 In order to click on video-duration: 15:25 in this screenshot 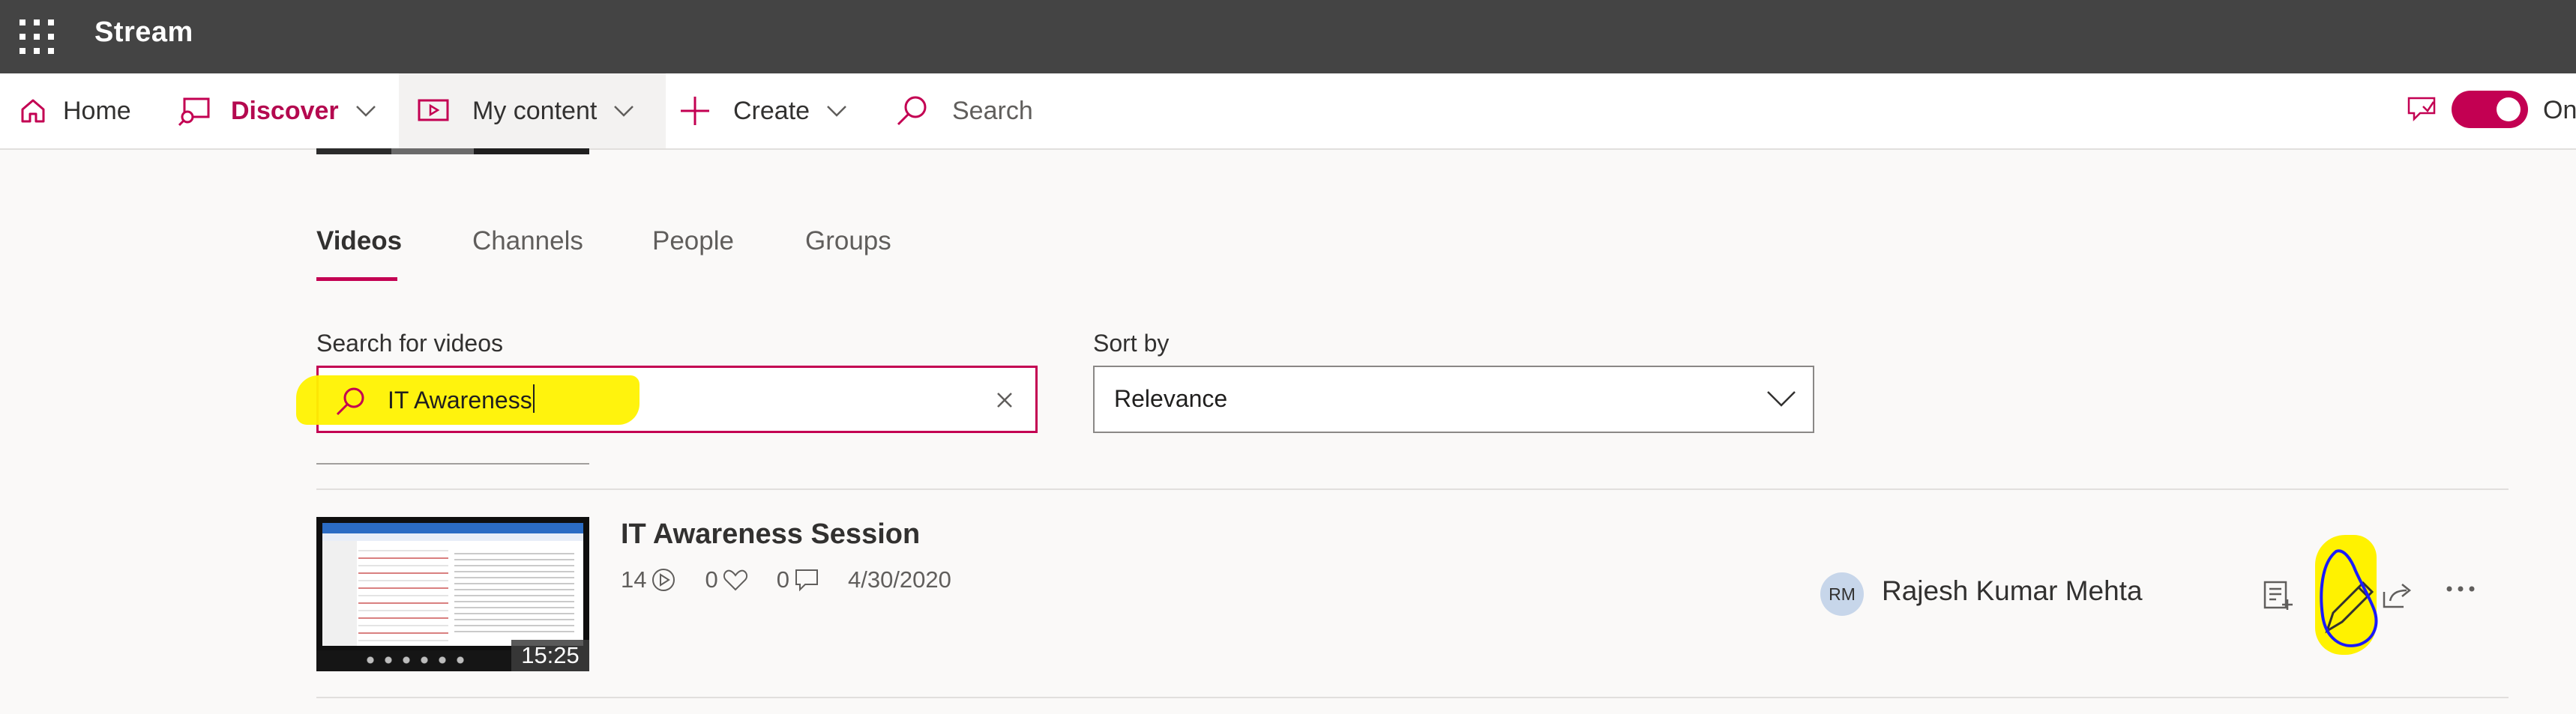, I will do `click(550, 655)`.